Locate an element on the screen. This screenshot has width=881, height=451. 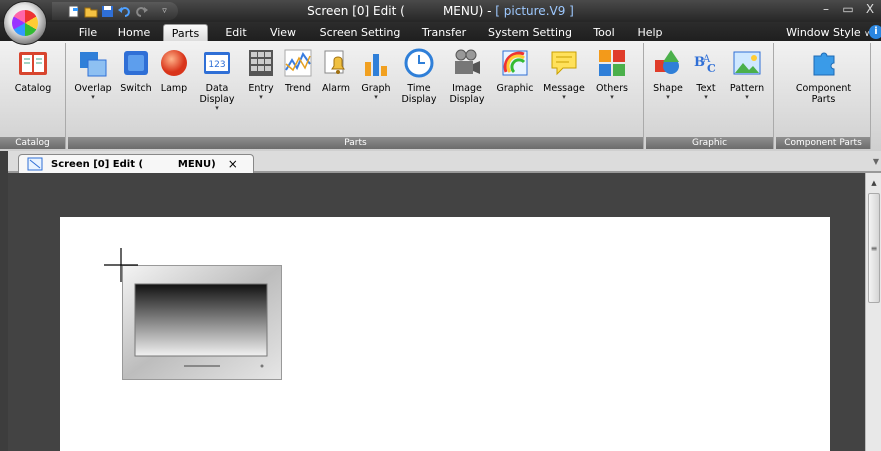
group-label-component-parts: Component Parts is located at coordinates (823, 143).